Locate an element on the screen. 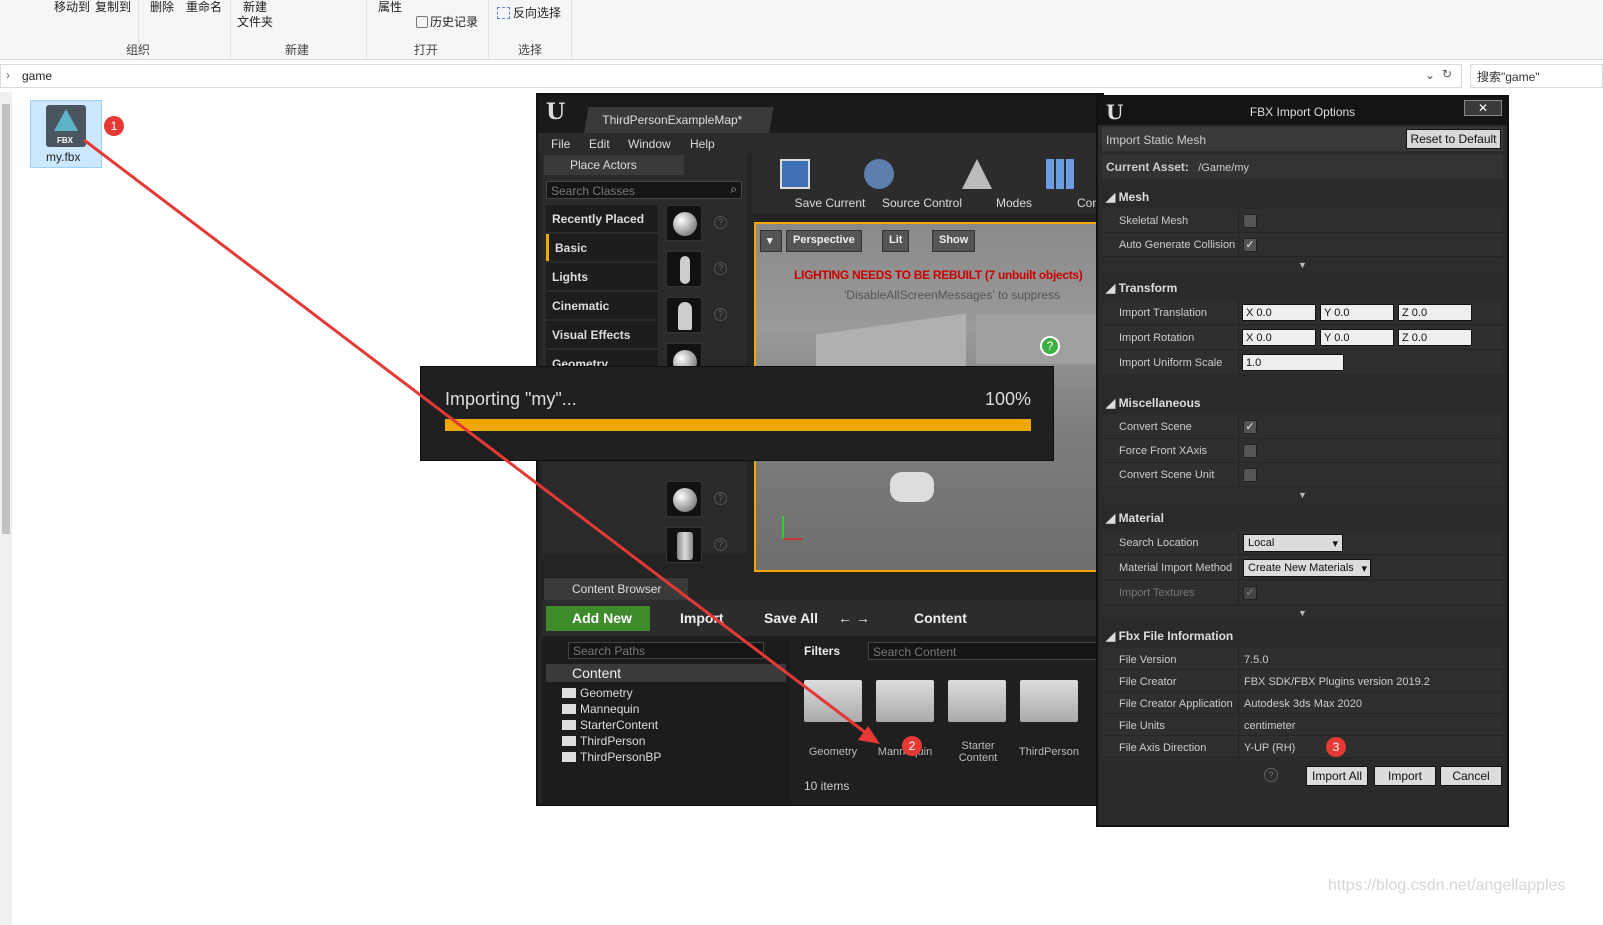 This screenshot has height=925, width=1603. modes-button: Modes is located at coordinates (987, 183).